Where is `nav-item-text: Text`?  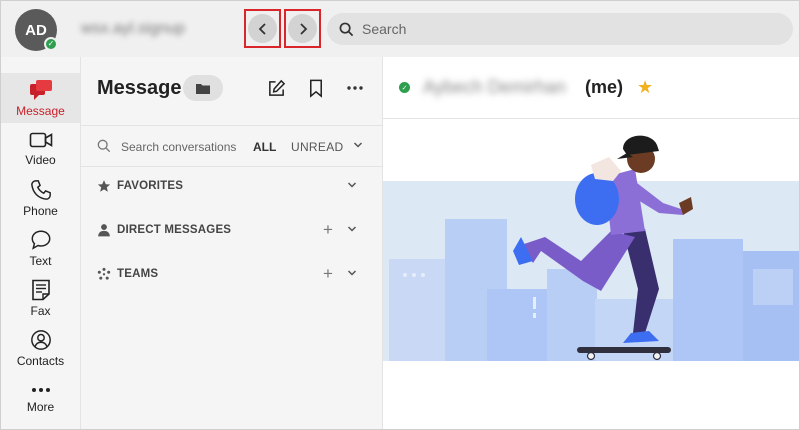
nav-item-text: Text is located at coordinates (40, 248).